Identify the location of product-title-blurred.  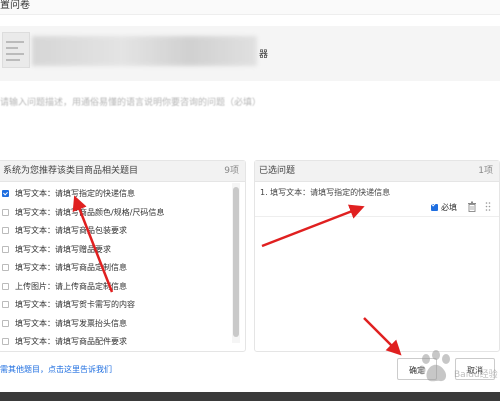
(144, 51).